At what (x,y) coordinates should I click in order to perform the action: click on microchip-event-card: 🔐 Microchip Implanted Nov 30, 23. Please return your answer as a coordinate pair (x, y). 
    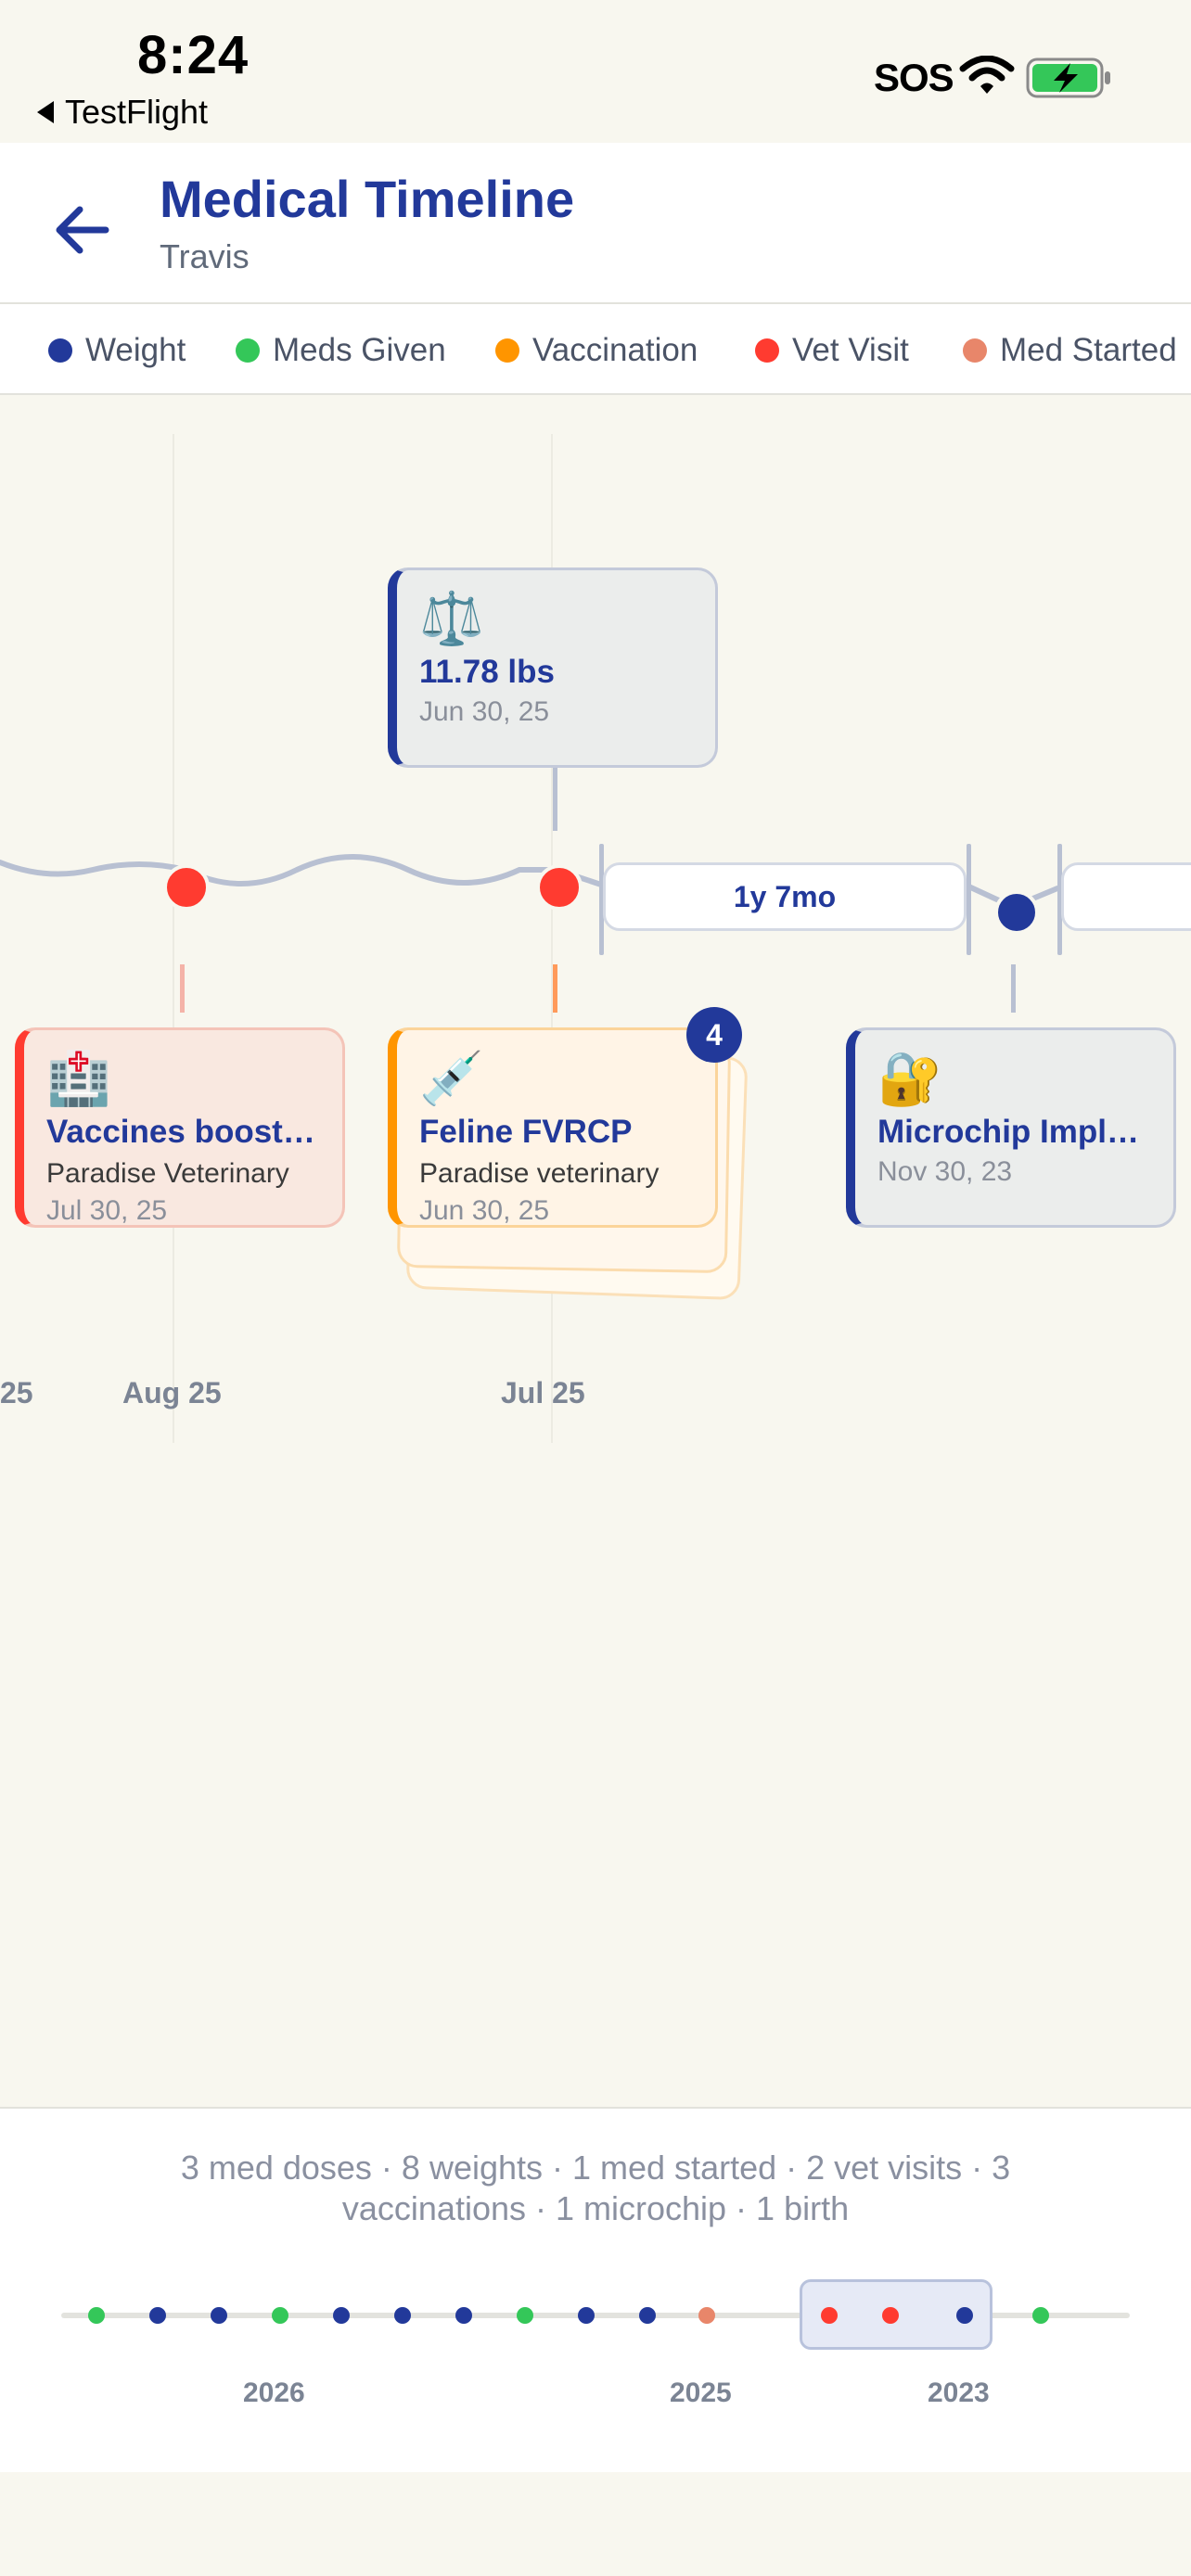
    Looking at the image, I should click on (1011, 1127).